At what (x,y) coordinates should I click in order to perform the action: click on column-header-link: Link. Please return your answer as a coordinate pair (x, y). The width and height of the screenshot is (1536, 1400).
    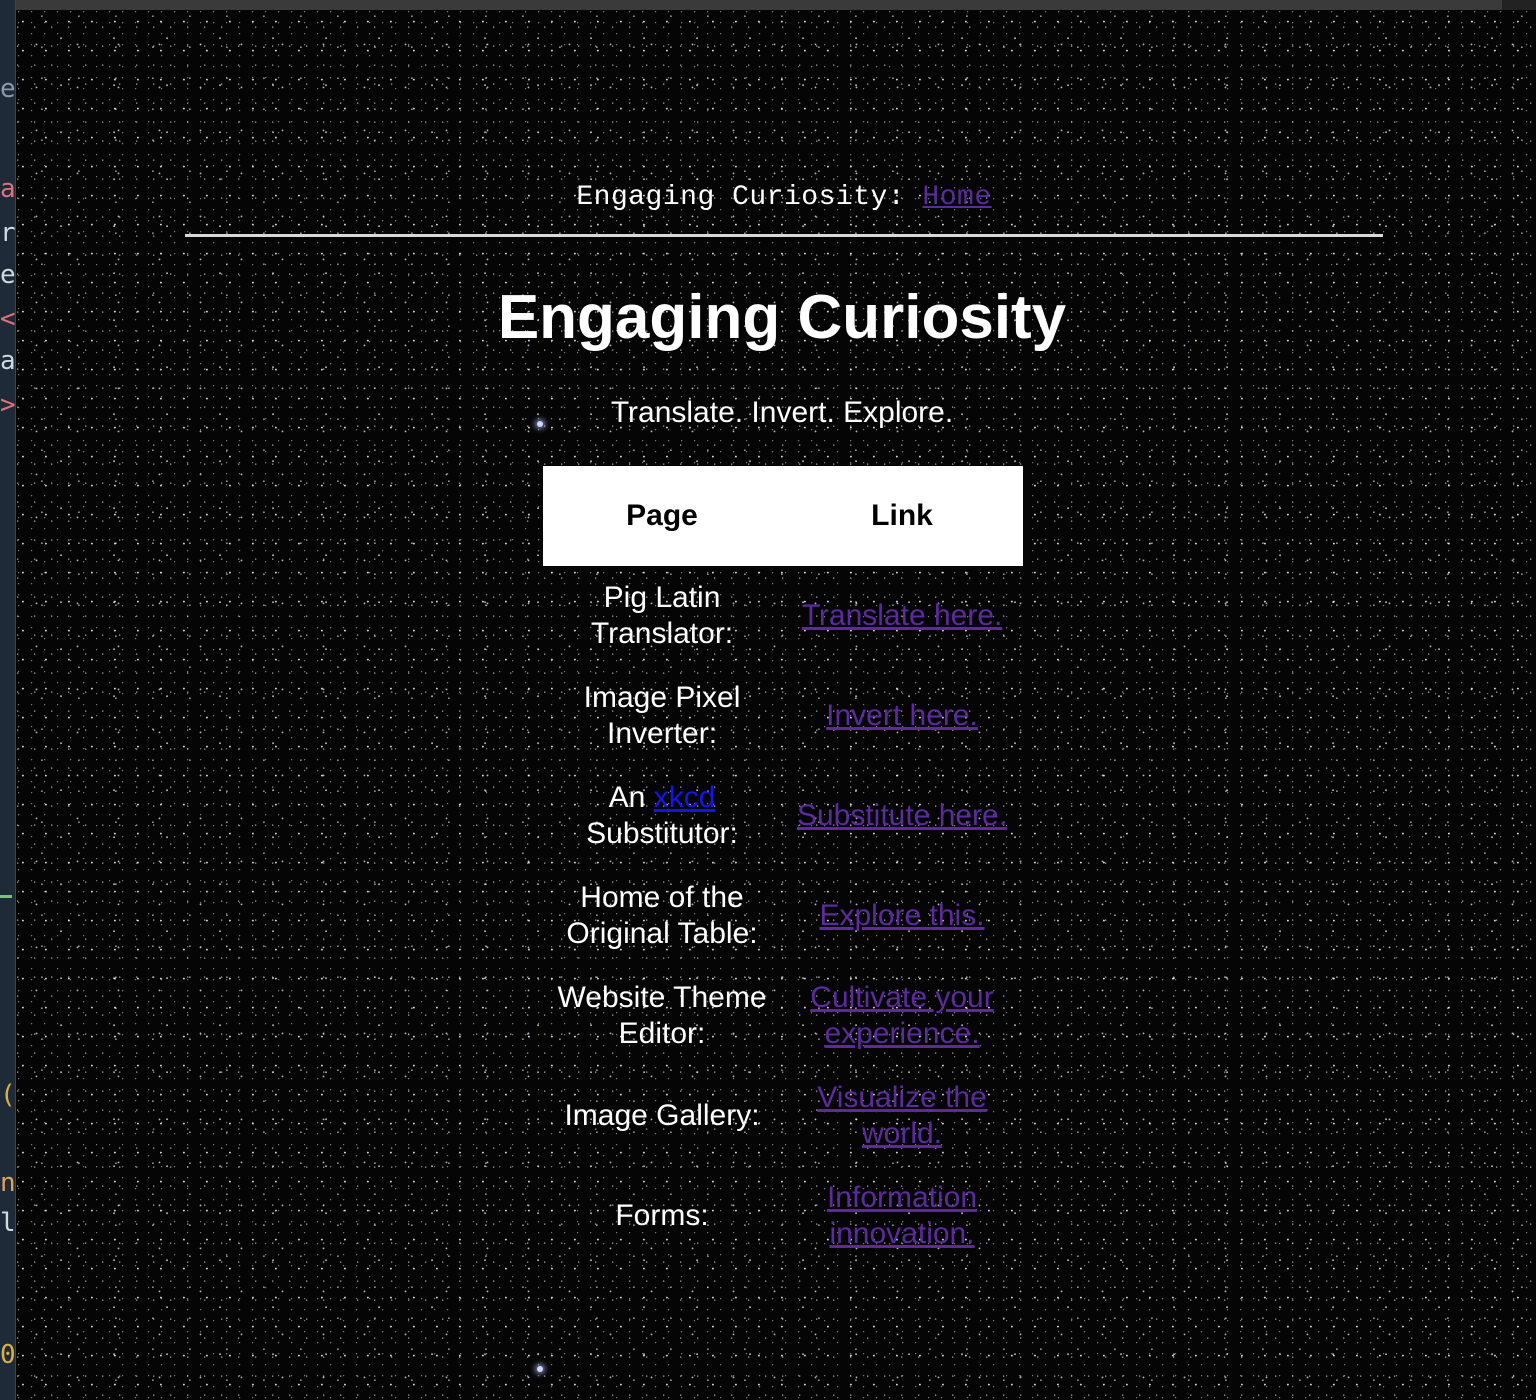
    Looking at the image, I should click on (902, 516).